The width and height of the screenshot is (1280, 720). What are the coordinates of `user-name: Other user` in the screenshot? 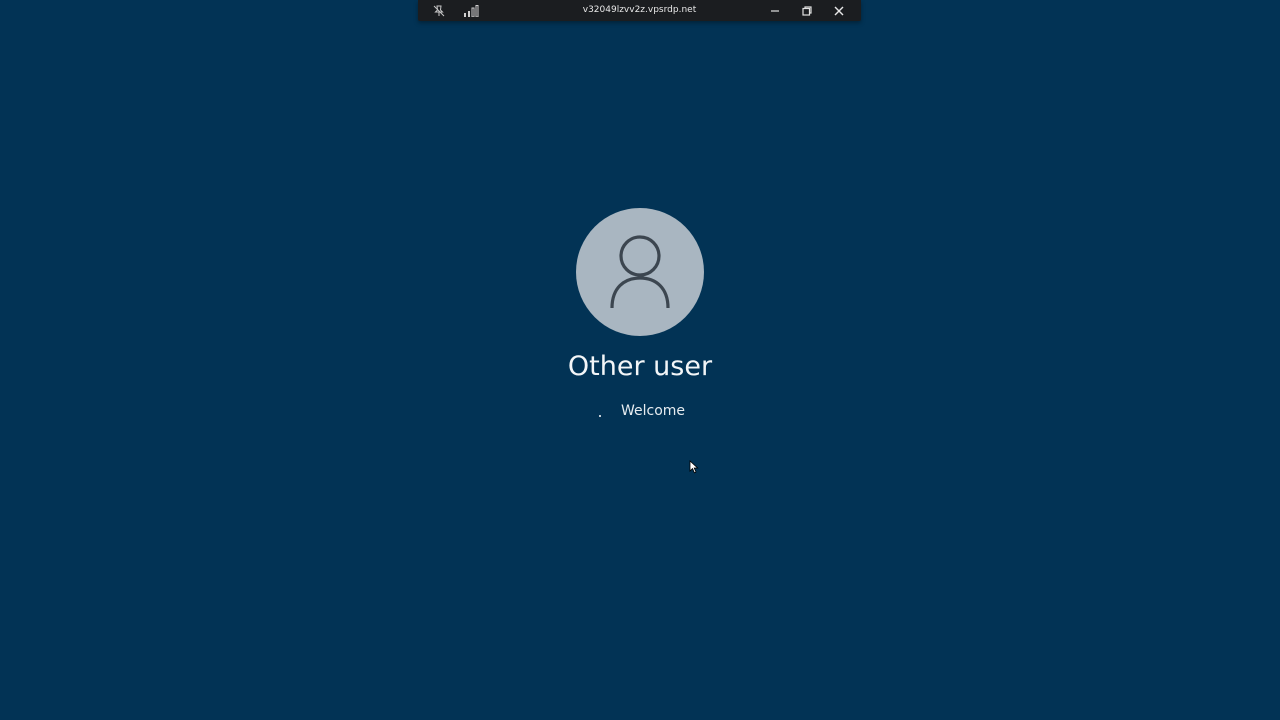 It's located at (640, 366).